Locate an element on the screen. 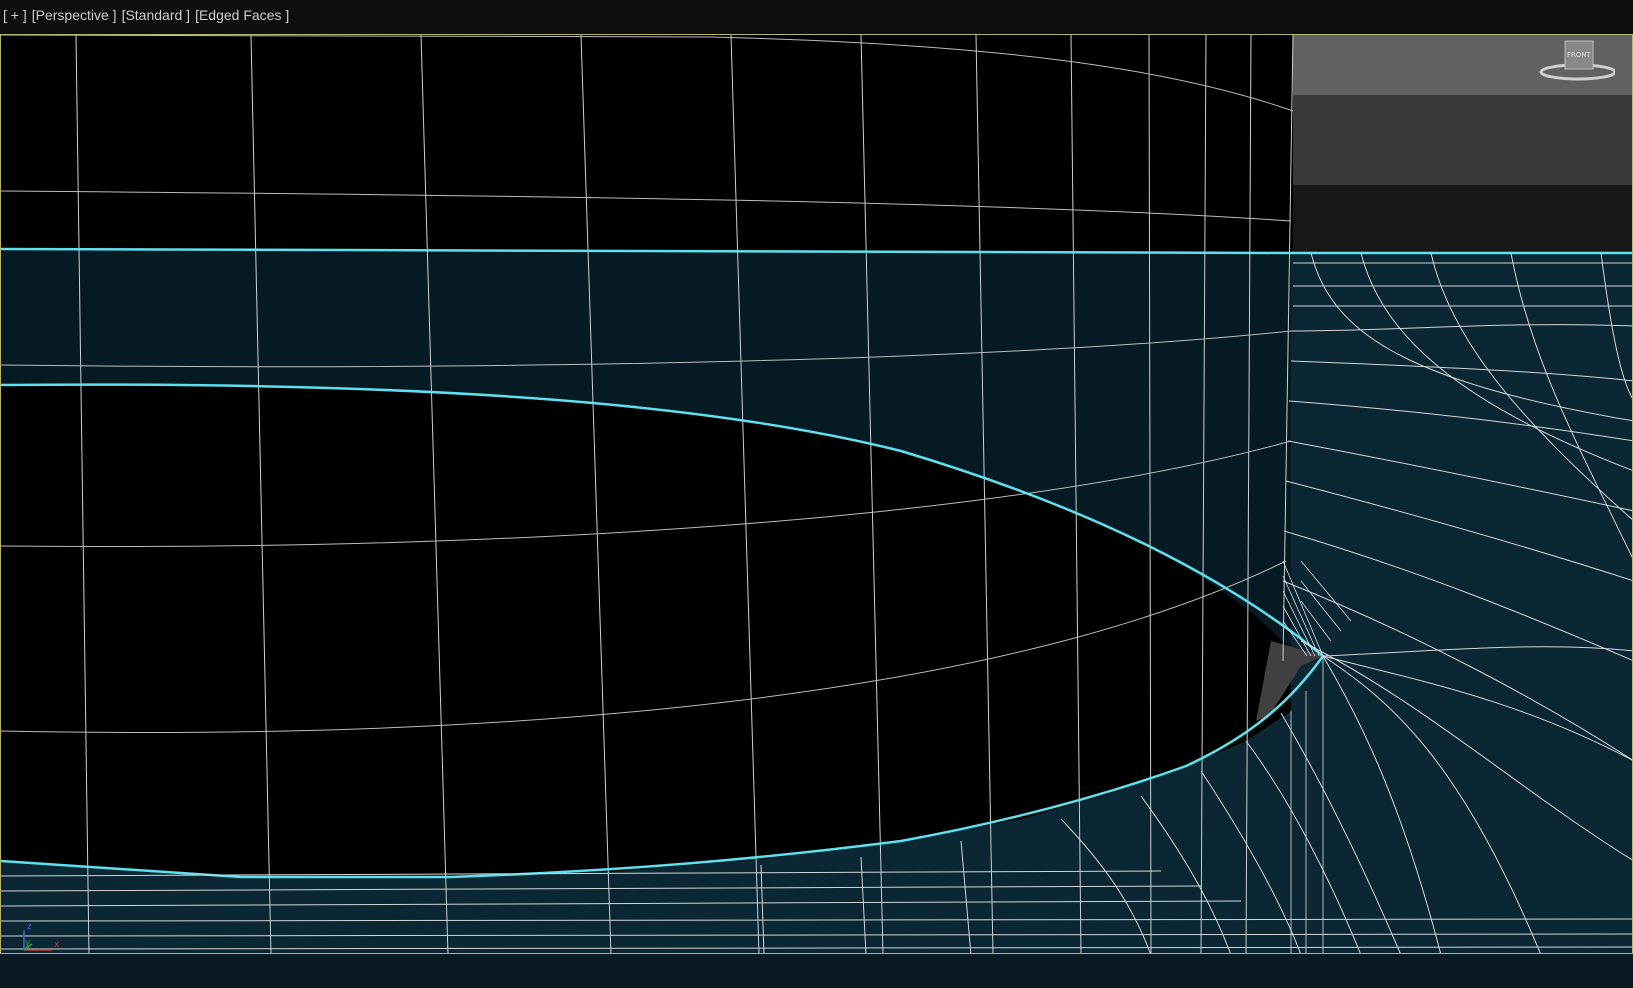  axis-y-label: y is located at coordinates (28, 943).